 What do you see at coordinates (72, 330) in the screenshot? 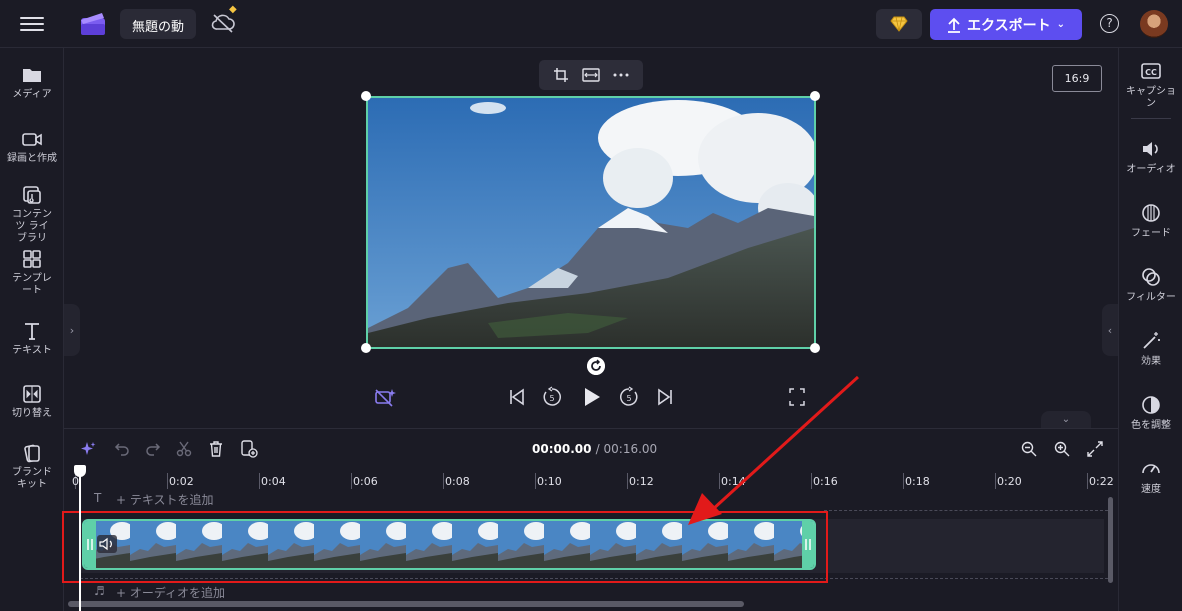
I see `collapse-left-panel-button: ›` at bounding box center [72, 330].